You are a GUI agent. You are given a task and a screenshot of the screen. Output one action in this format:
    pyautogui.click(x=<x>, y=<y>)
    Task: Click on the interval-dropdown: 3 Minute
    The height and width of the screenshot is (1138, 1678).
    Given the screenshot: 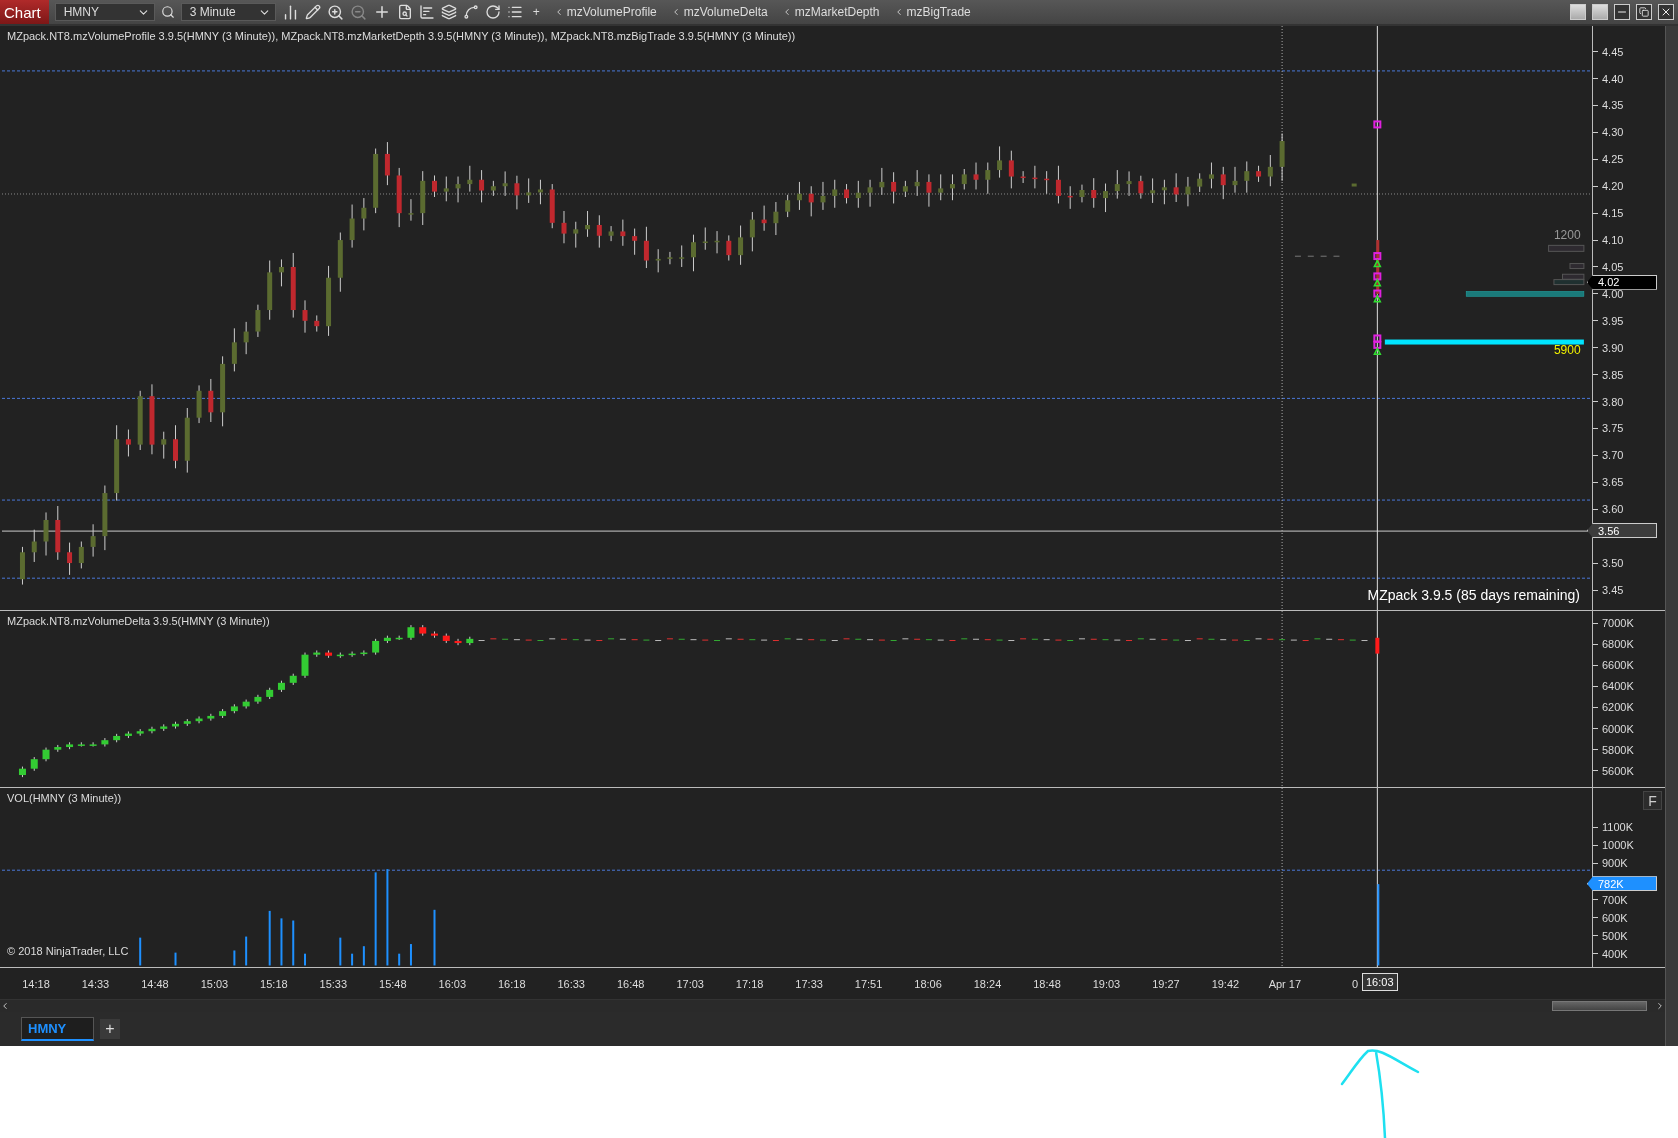 What is the action you would take?
    pyautogui.click(x=228, y=12)
    